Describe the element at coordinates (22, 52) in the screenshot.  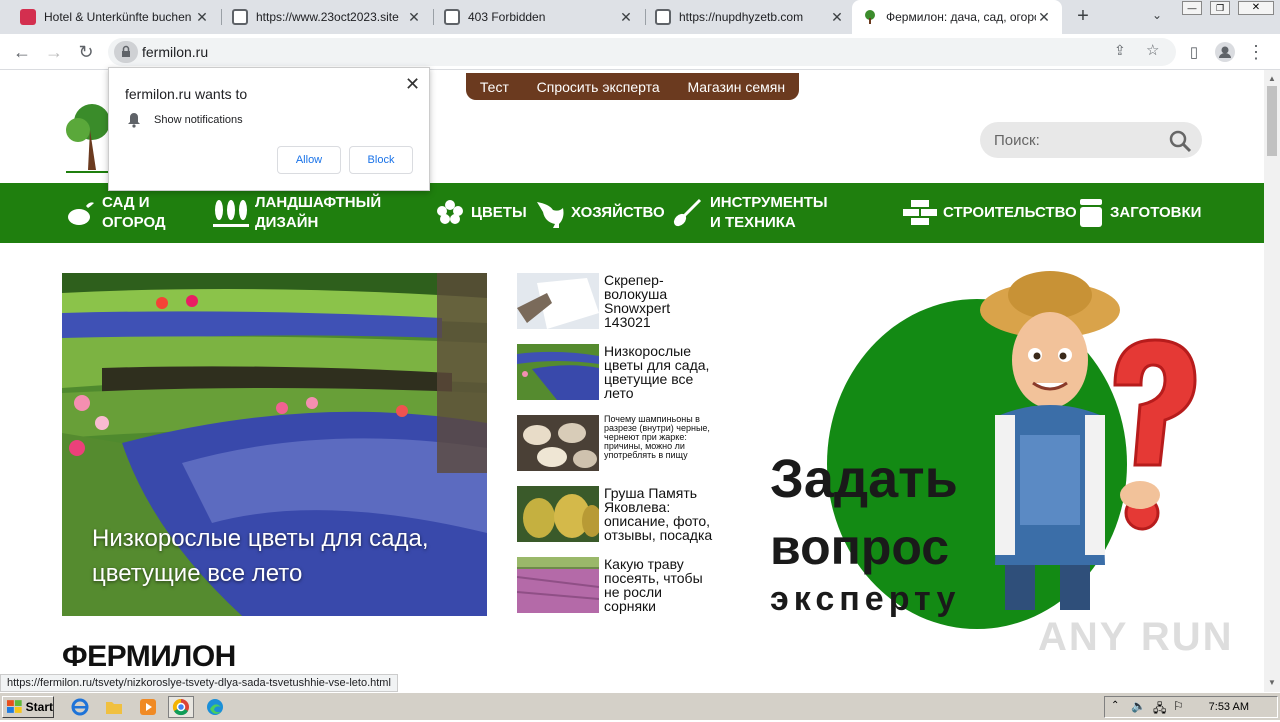
I see `back-icon: ←` at that location.